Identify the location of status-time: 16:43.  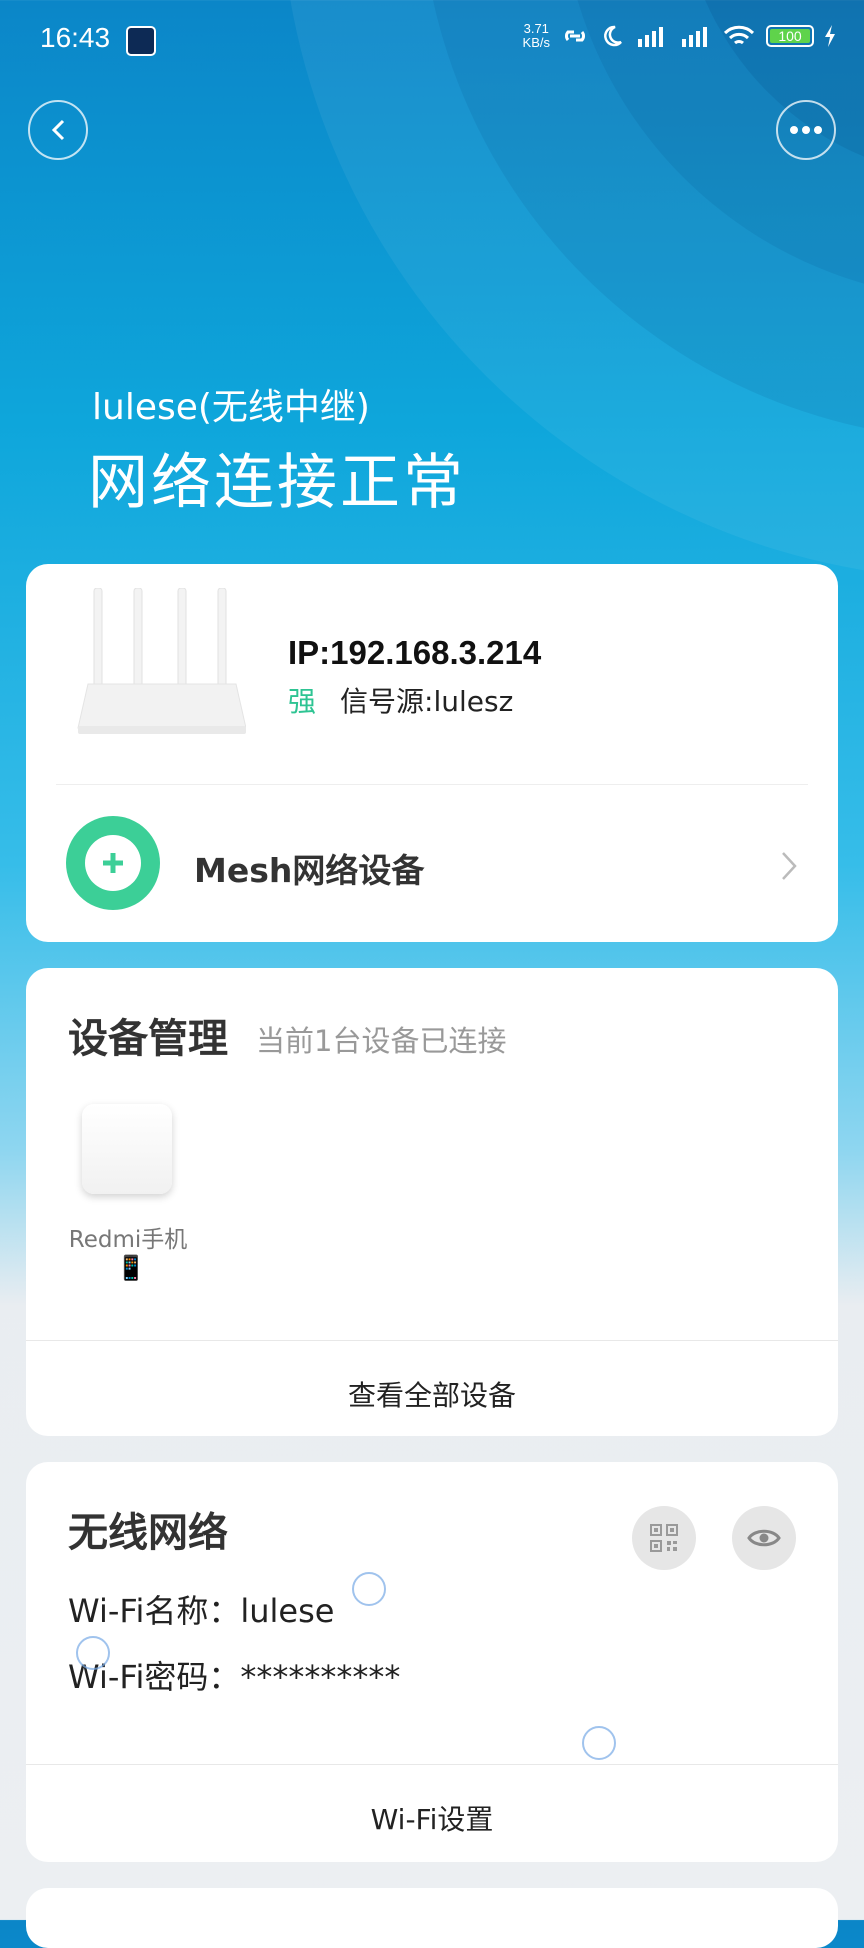
(75, 37).